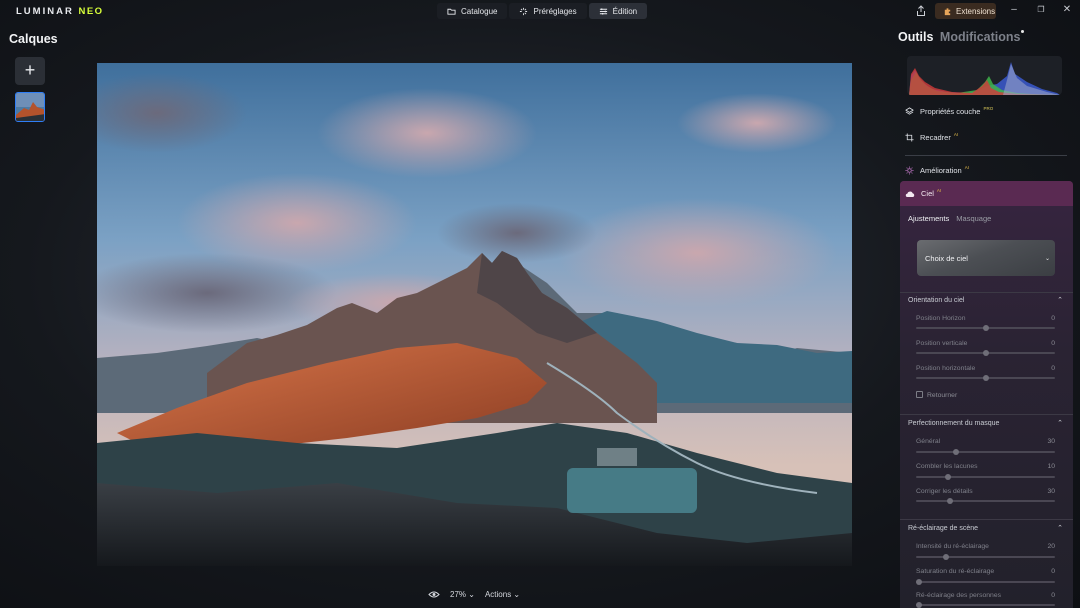  What do you see at coordinates (928, 441) in the screenshot?
I see `slider-label: Général` at bounding box center [928, 441].